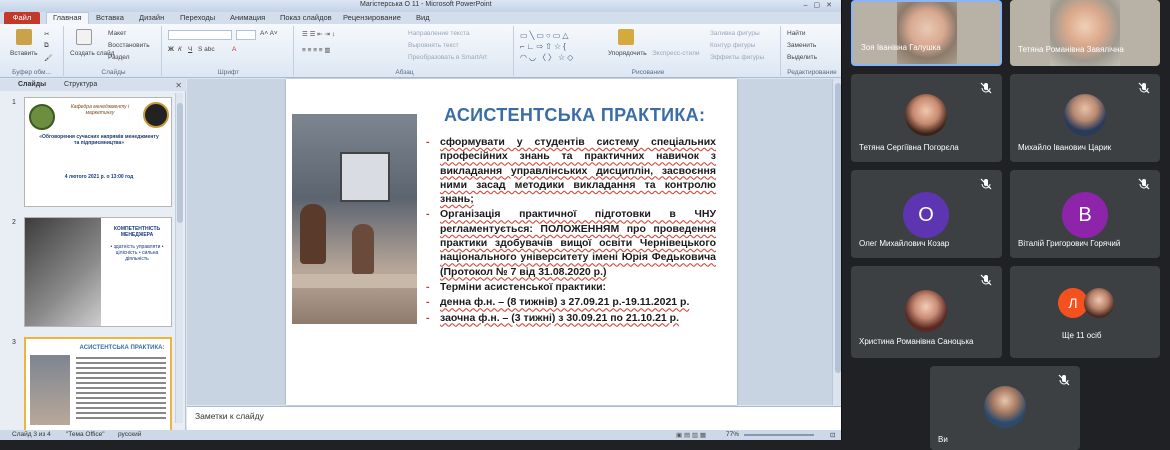 The image size is (1170, 450). I want to click on slide-scrollbar, so click(836, 242).